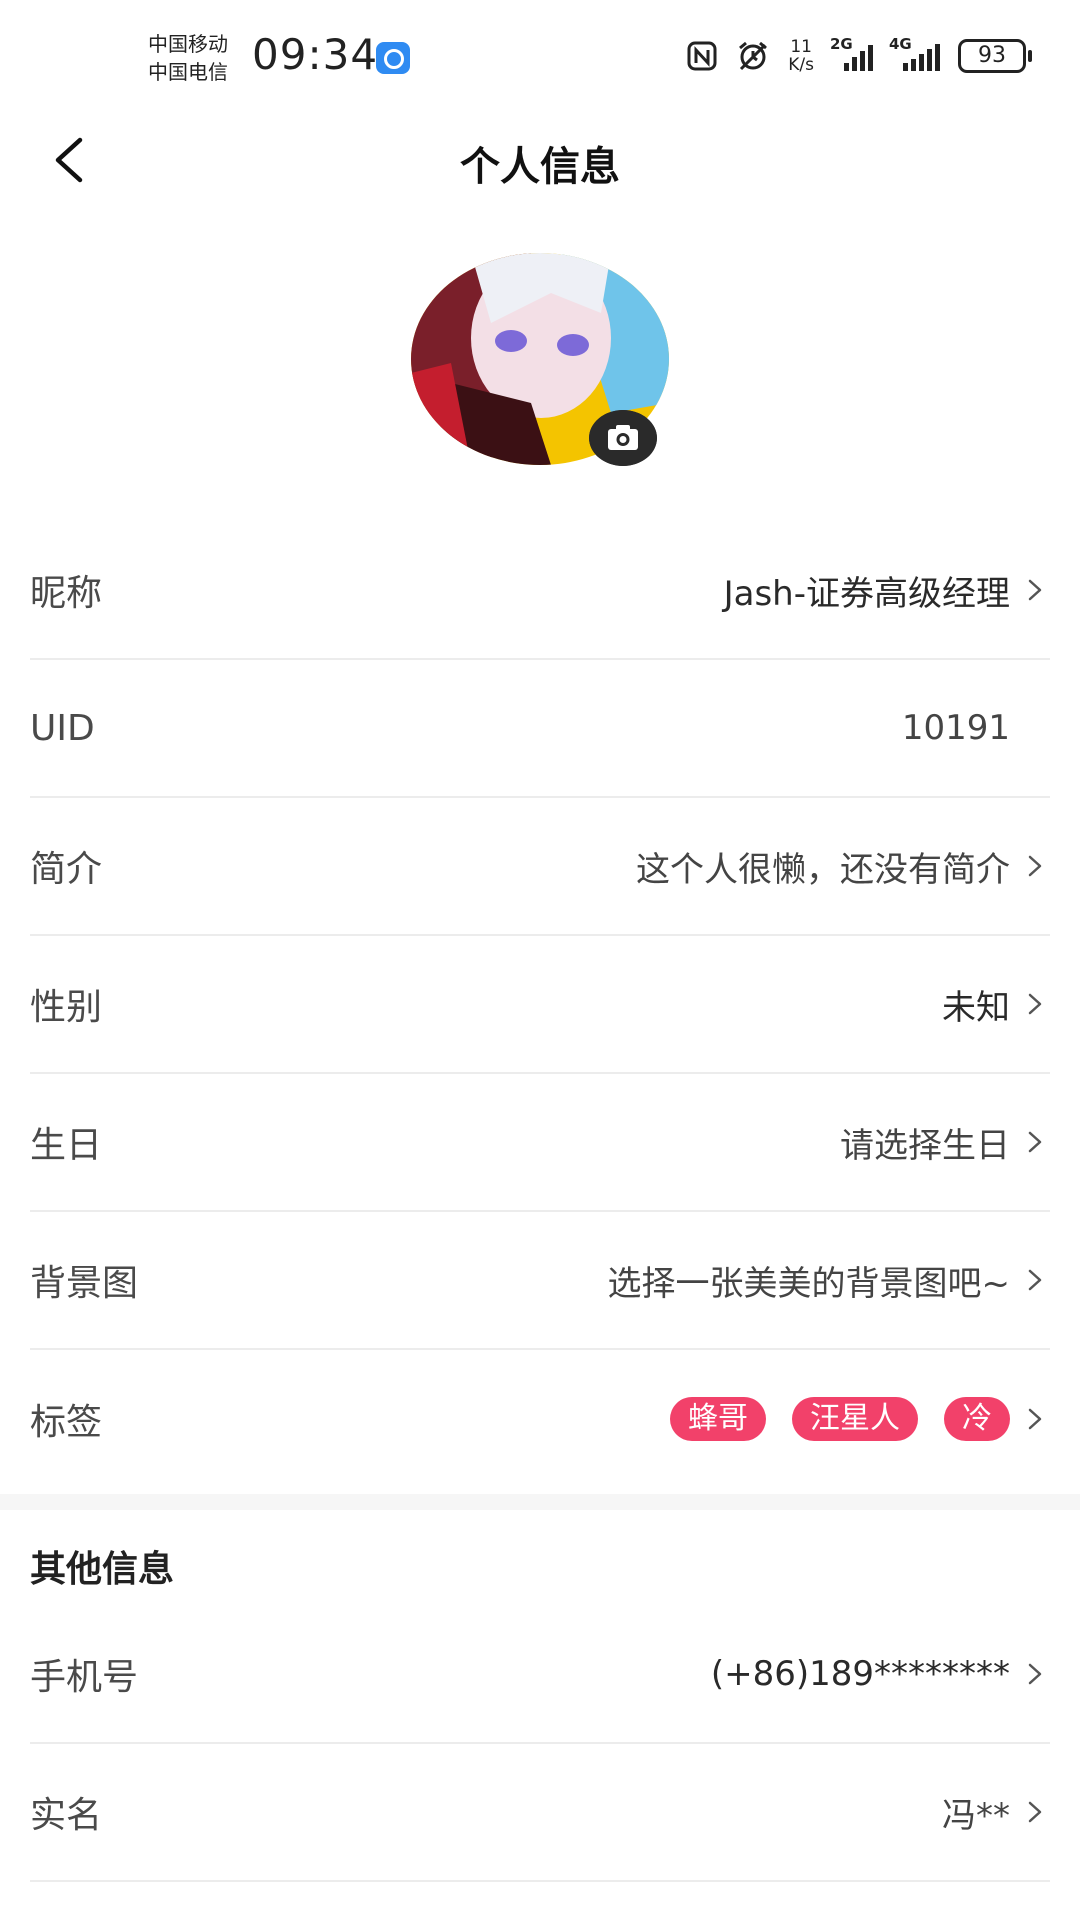 This screenshot has width=1080, height=1920. Describe the element at coordinates (702, 56) in the screenshot. I see `nfc-icon` at that location.